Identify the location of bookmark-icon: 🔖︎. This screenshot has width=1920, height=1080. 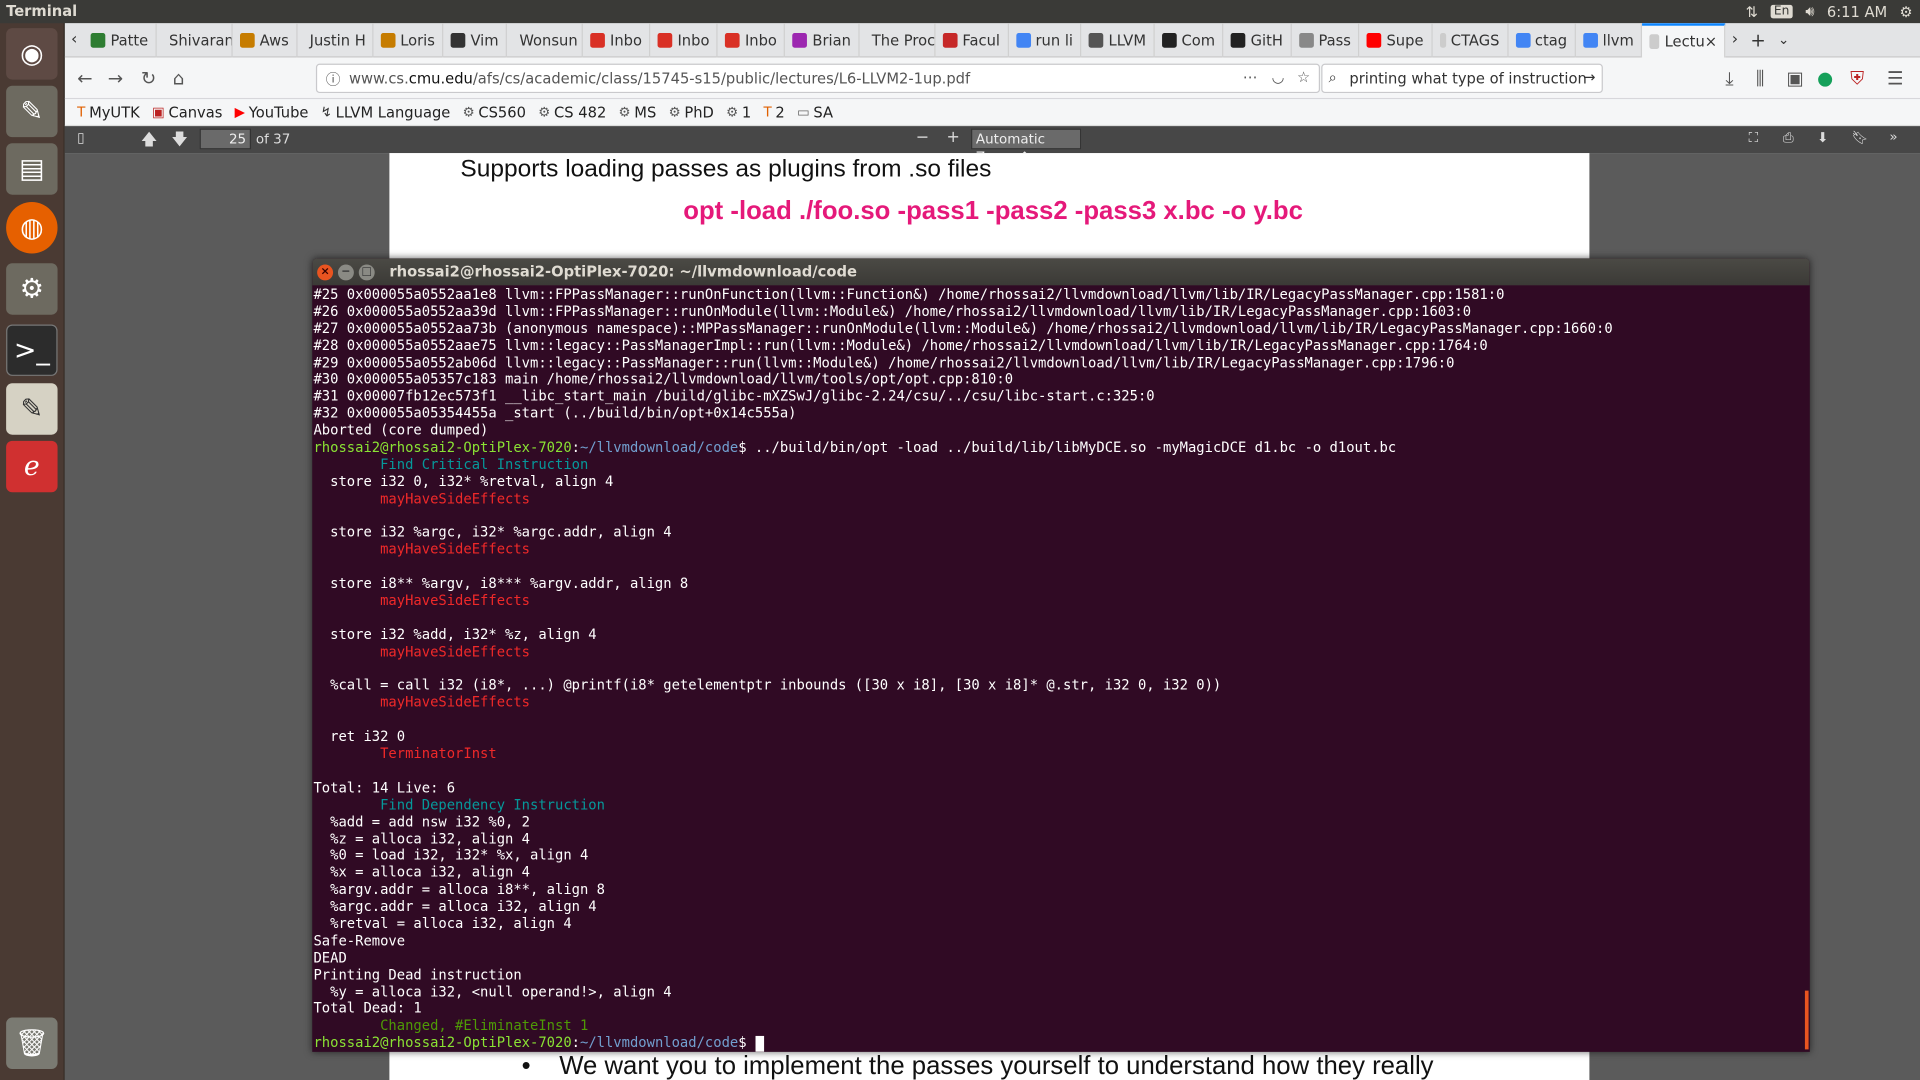
(1859, 138).